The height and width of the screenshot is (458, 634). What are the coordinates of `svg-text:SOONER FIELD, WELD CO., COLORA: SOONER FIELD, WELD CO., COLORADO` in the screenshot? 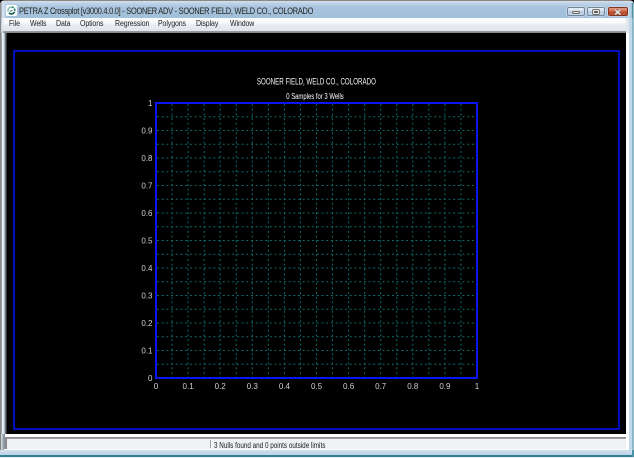 It's located at (316, 82).